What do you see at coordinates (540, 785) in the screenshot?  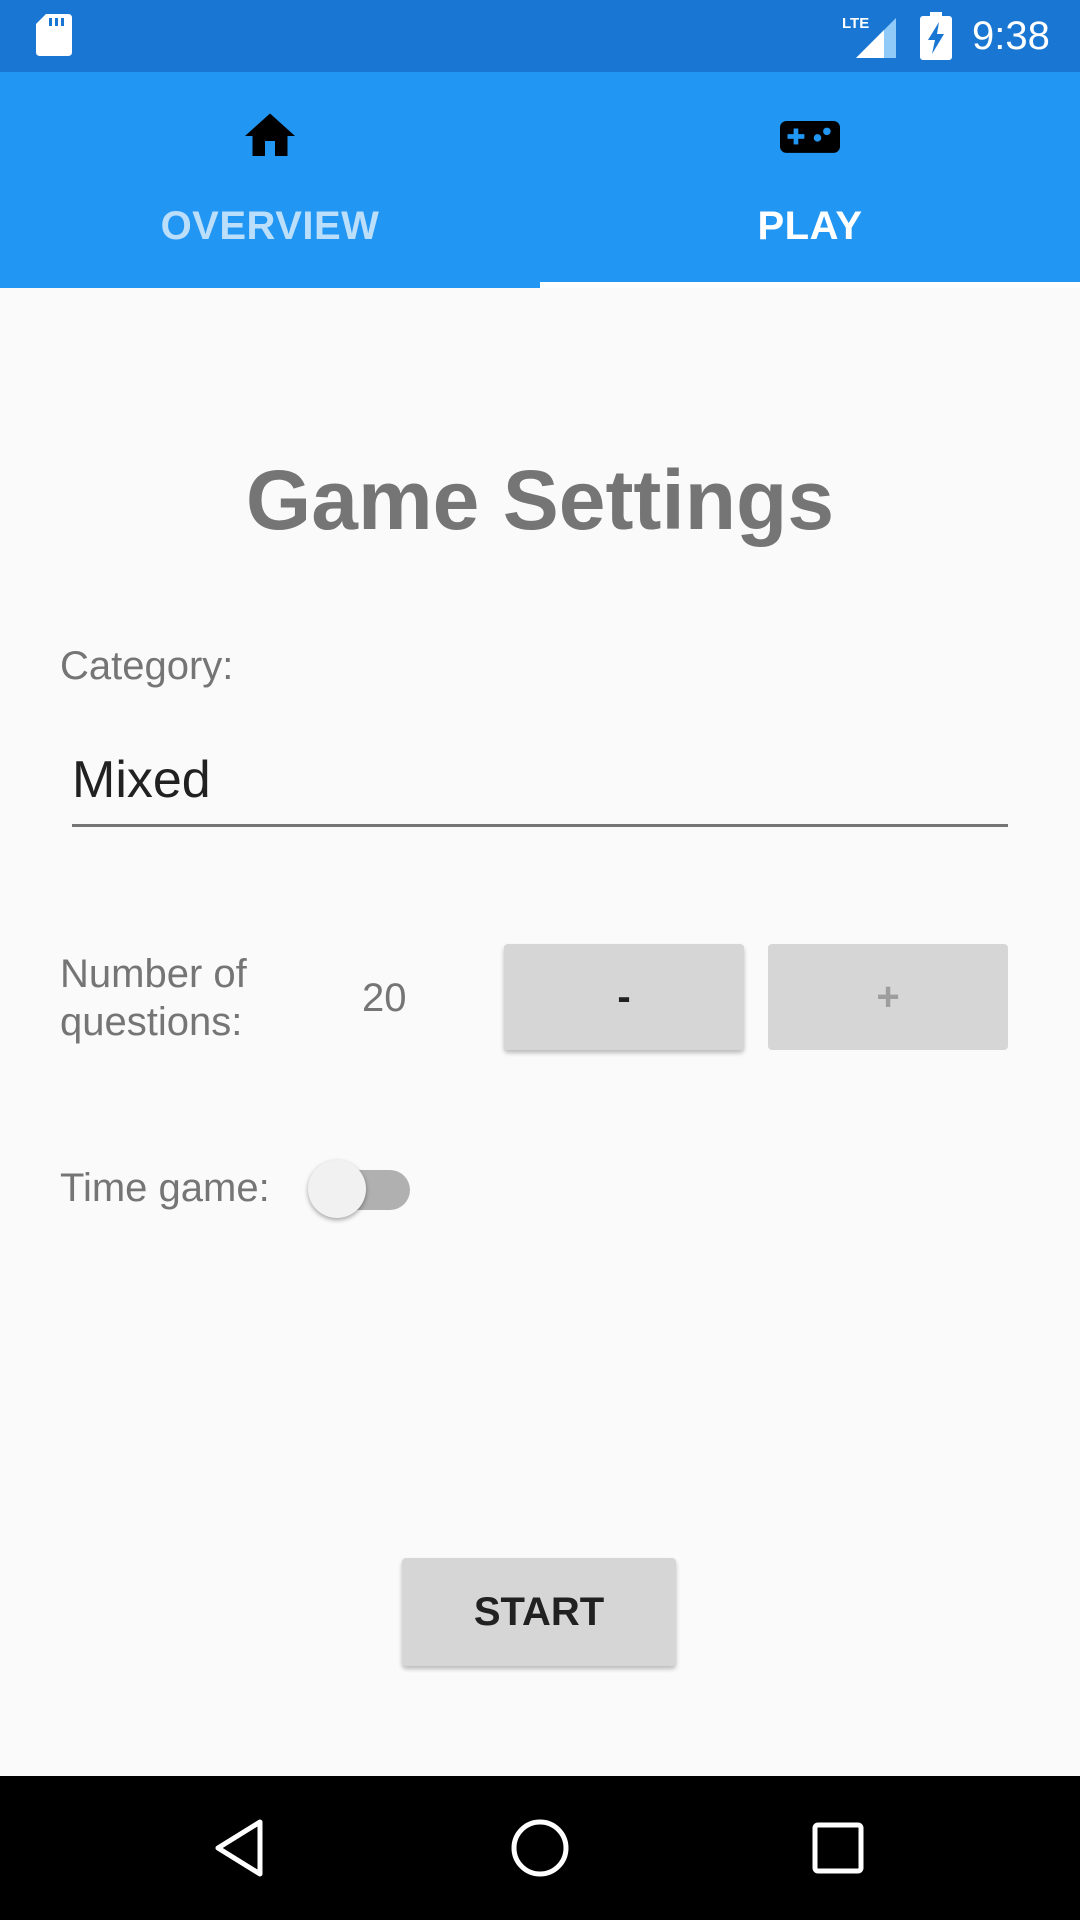 I see `category-picker: Mixed` at bounding box center [540, 785].